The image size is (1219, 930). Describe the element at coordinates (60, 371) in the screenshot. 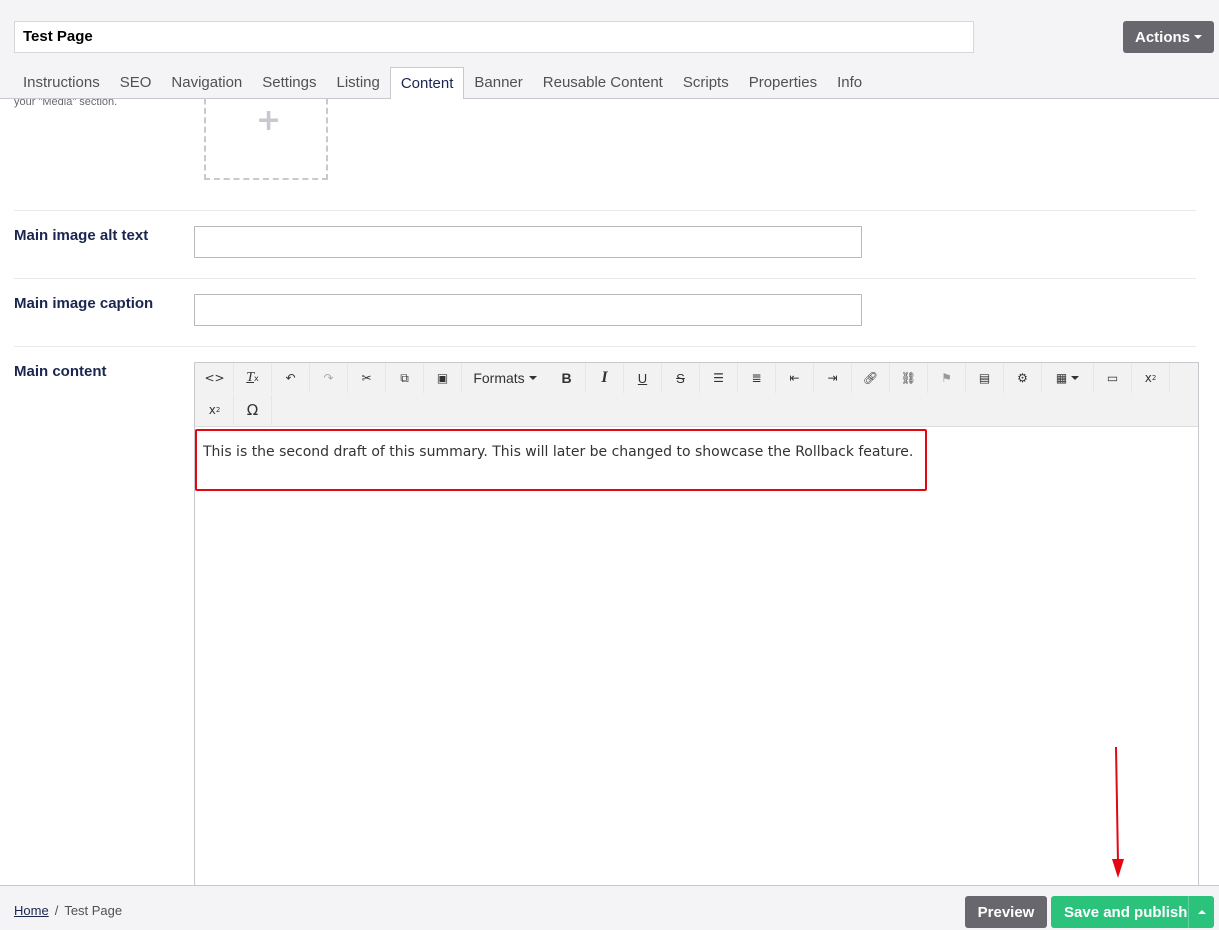

I see `main-content-label: Main content` at that location.